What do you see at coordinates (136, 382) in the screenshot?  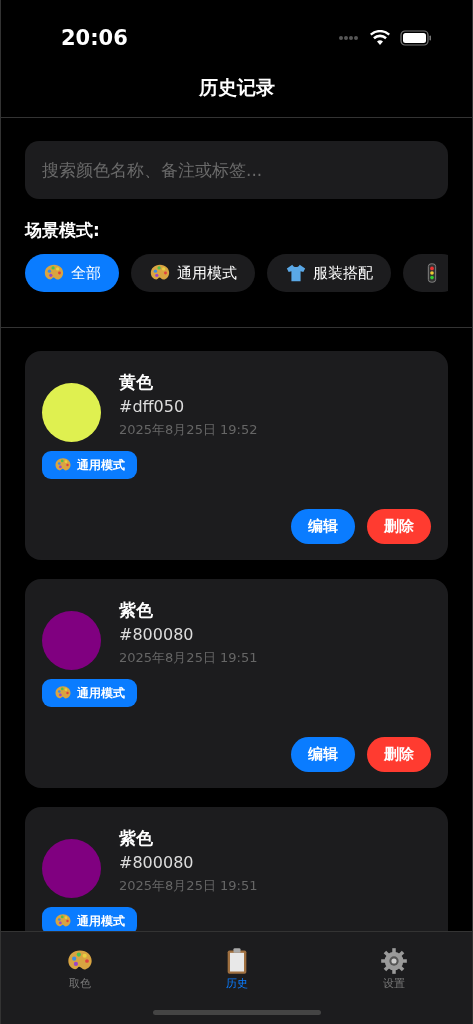 I see `color-name: 黄色` at bounding box center [136, 382].